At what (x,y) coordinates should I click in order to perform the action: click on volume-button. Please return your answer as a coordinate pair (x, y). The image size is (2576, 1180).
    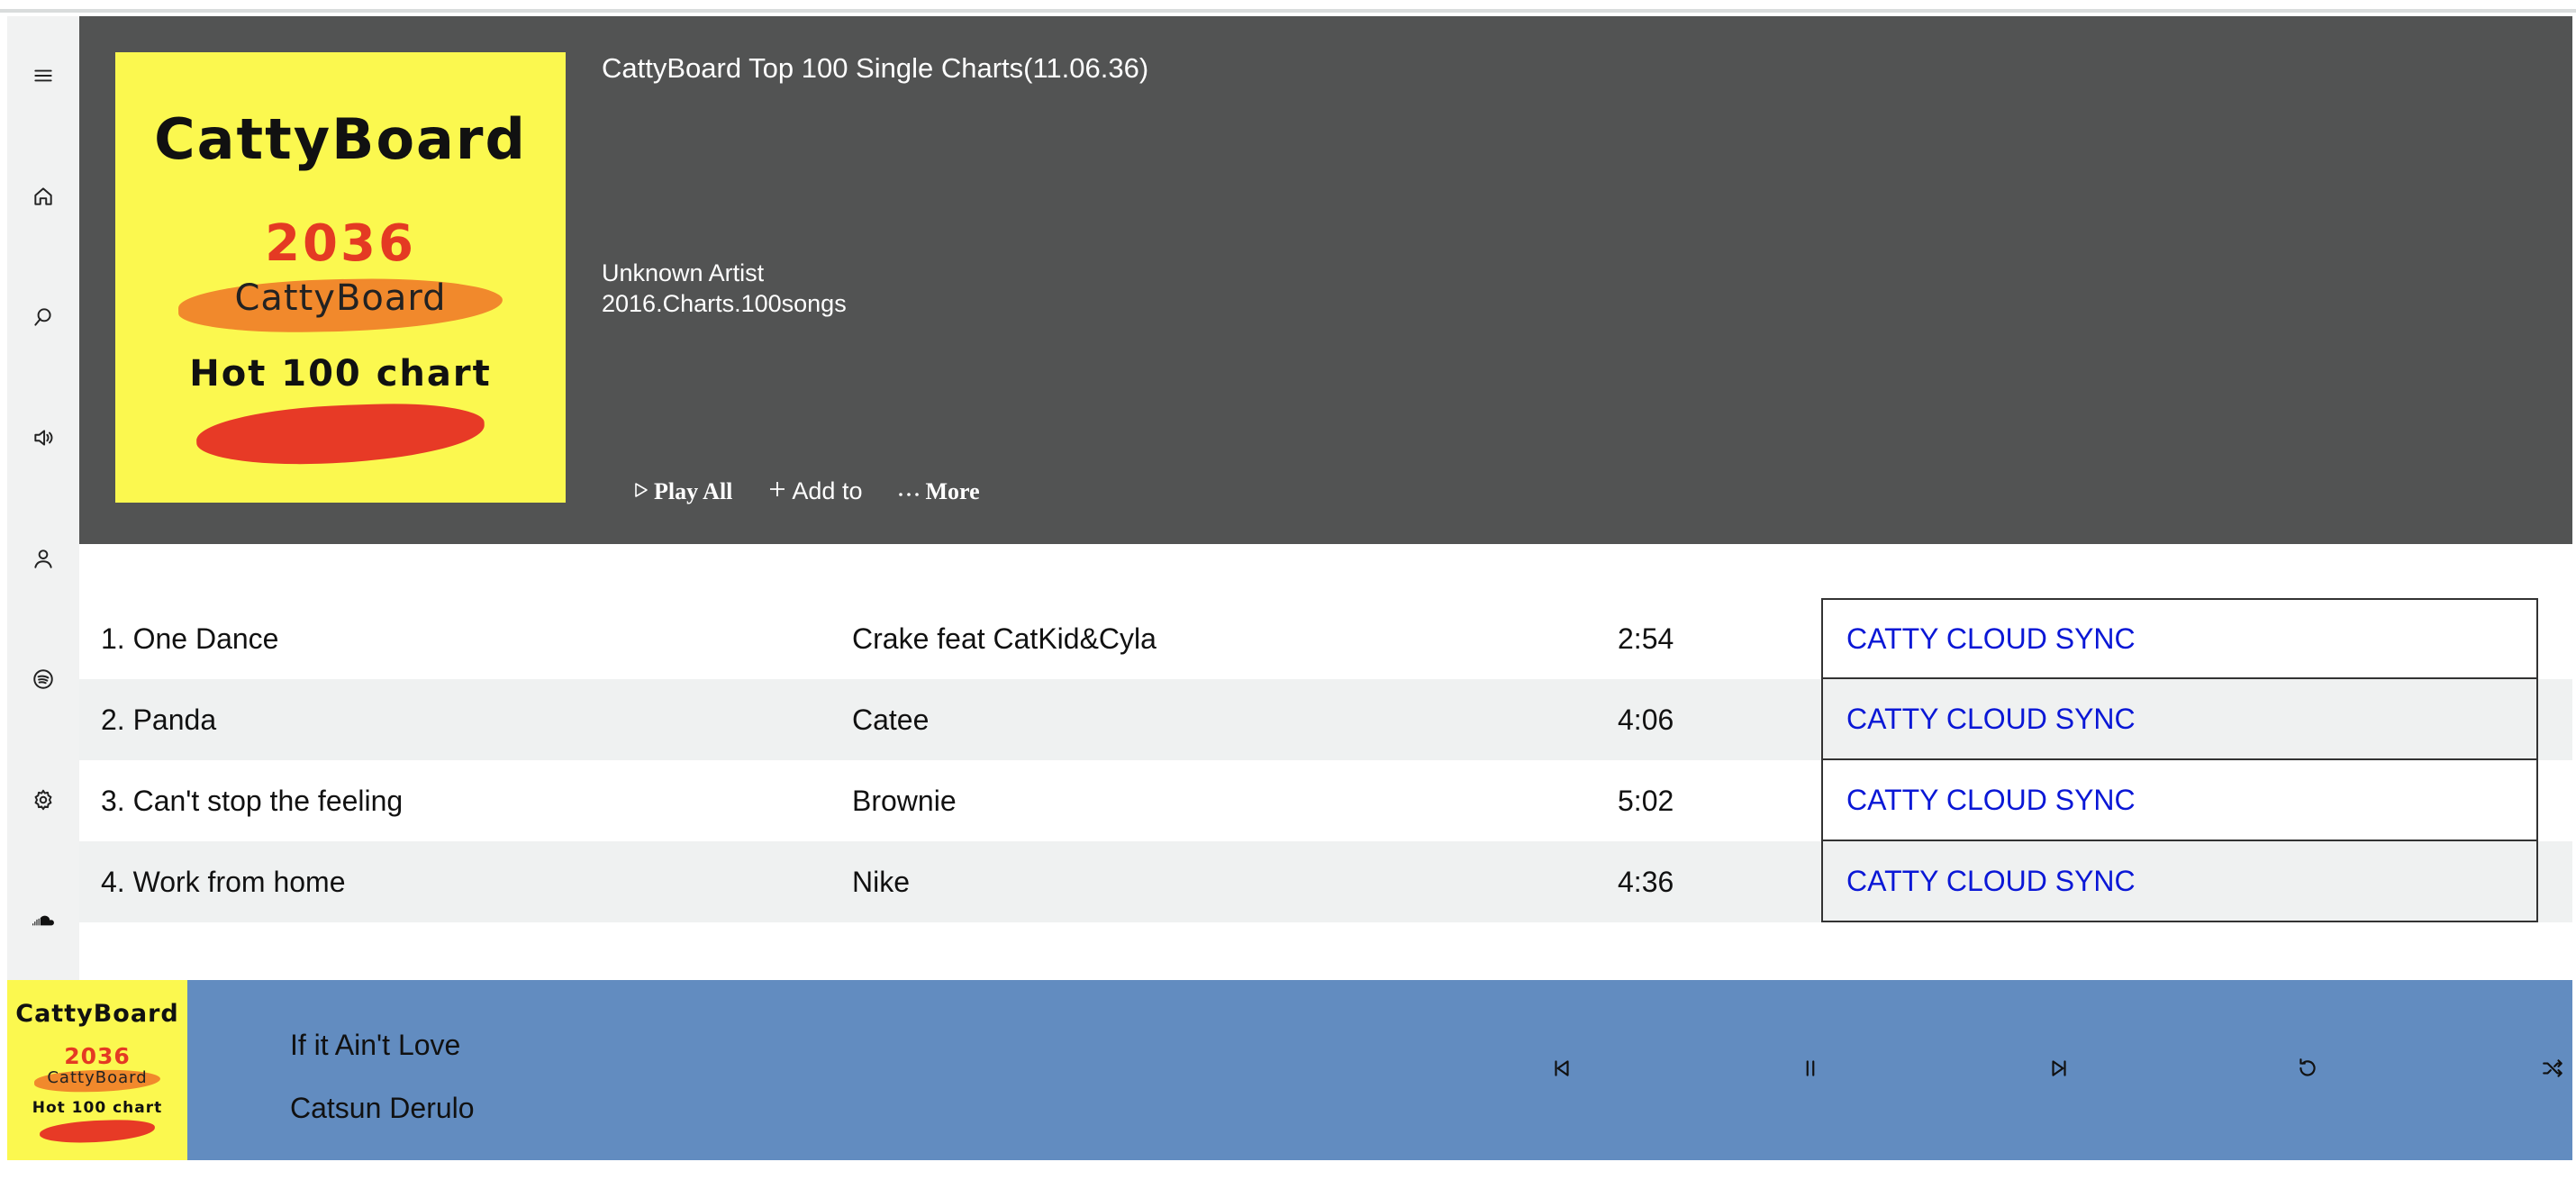
    Looking at the image, I should click on (43, 440).